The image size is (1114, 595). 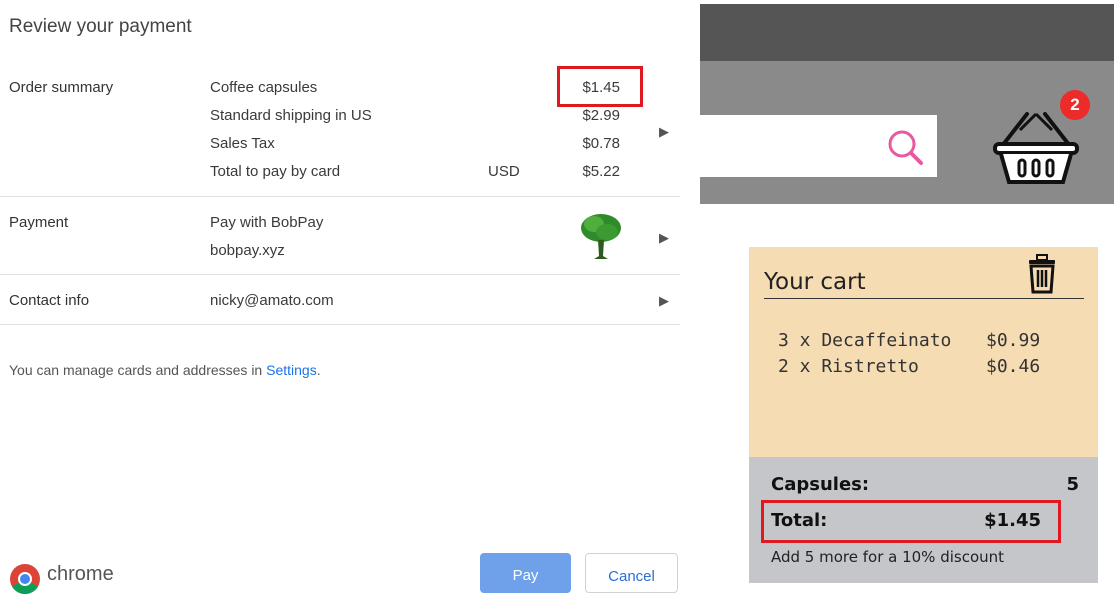 What do you see at coordinates (49, 300) in the screenshot?
I see `contact-label: Contact info` at bounding box center [49, 300].